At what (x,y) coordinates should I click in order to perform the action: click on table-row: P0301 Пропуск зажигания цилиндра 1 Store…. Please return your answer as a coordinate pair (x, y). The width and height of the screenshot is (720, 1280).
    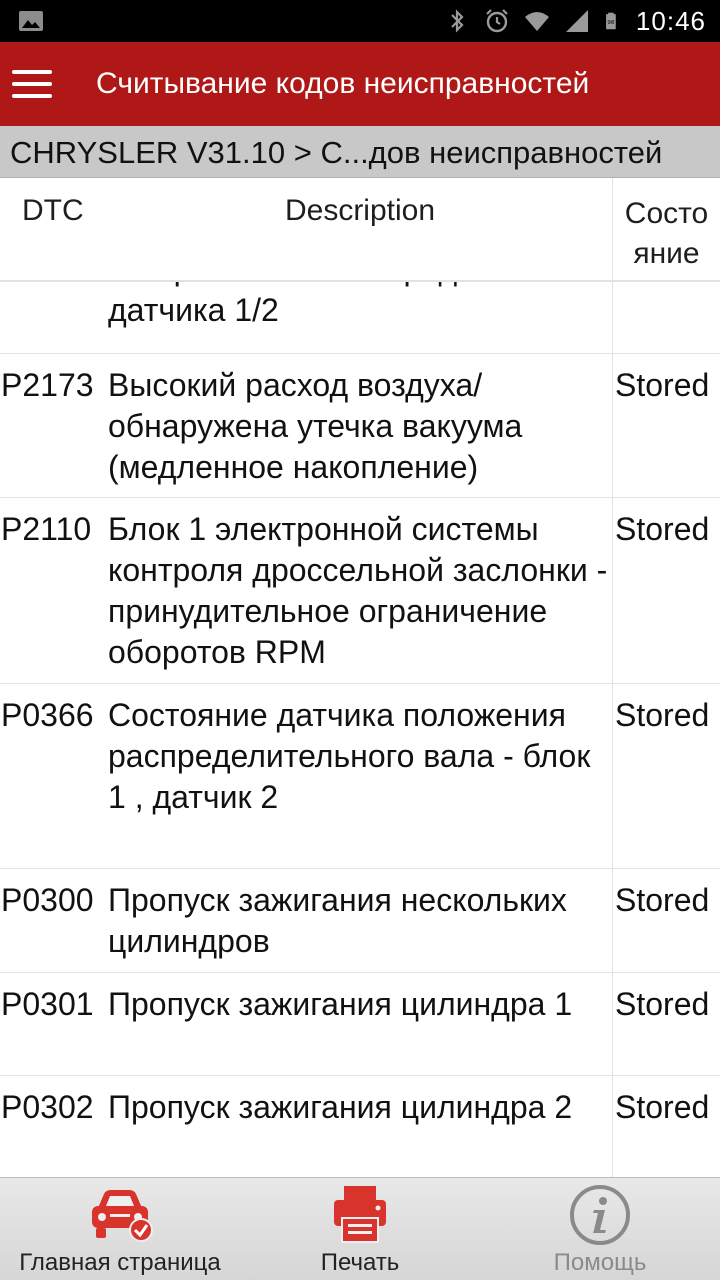
    Looking at the image, I should click on (360, 1024).